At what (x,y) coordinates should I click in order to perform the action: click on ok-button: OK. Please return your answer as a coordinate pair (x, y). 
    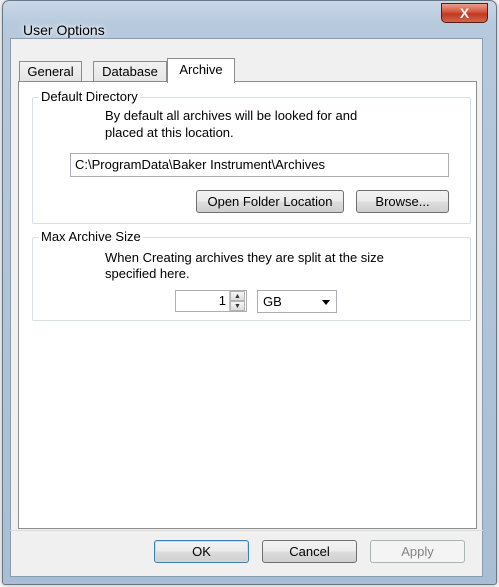
    Looking at the image, I should click on (201, 551).